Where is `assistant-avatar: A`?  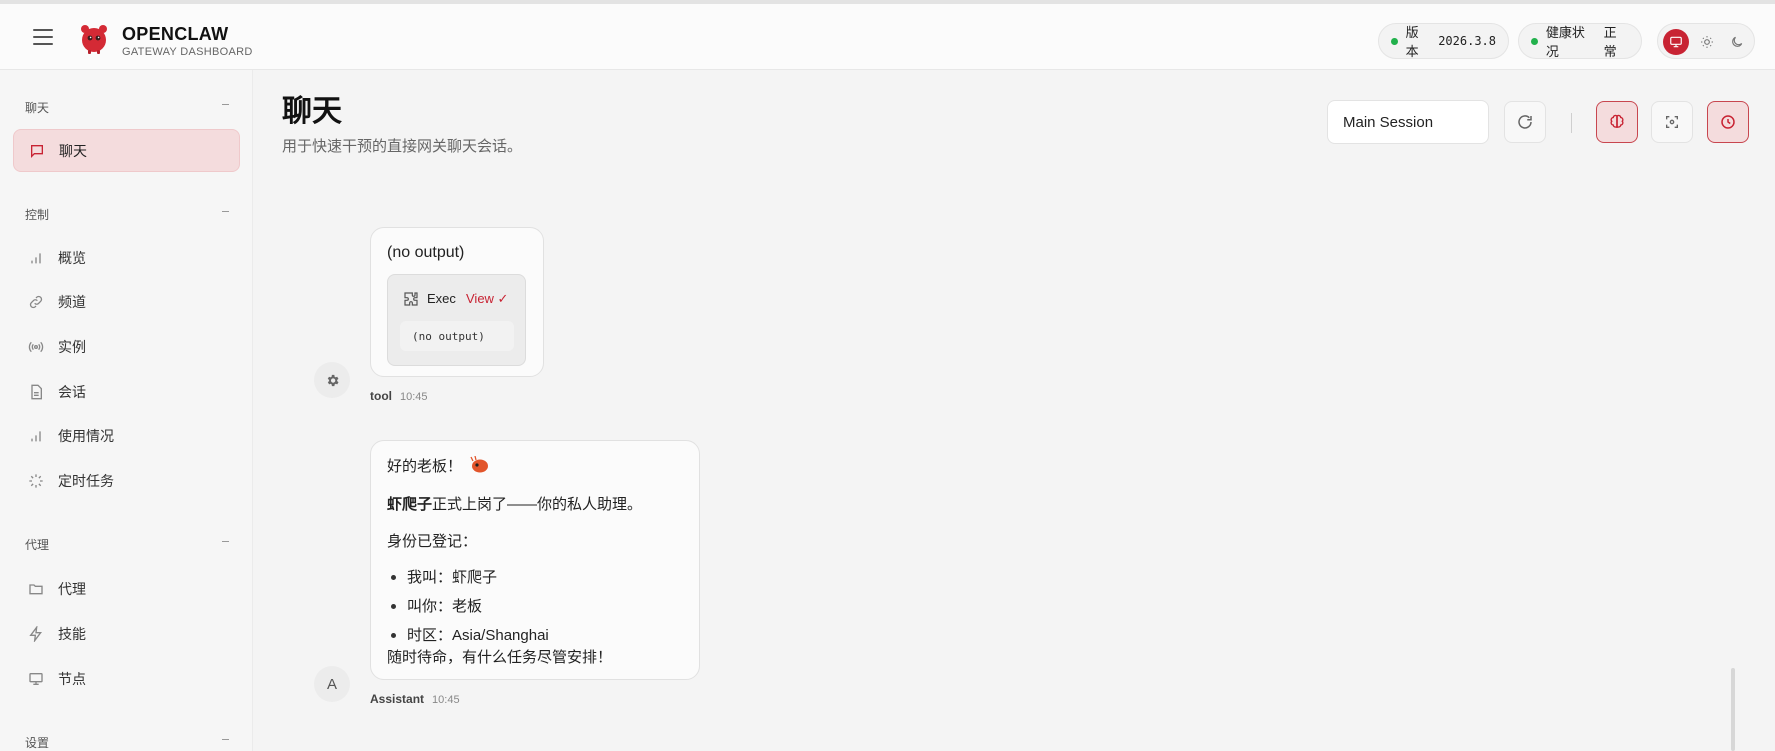 assistant-avatar: A is located at coordinates (332, 684).